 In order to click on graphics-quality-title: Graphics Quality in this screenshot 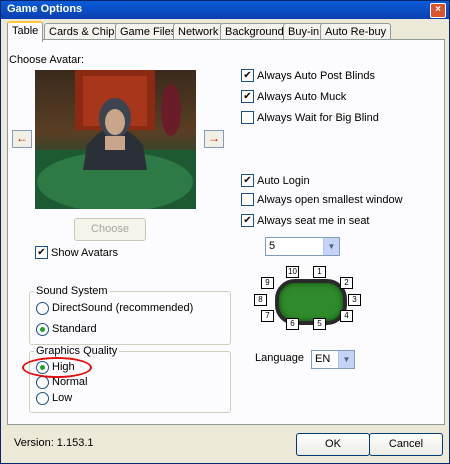, I will do `click(77, 351)`.